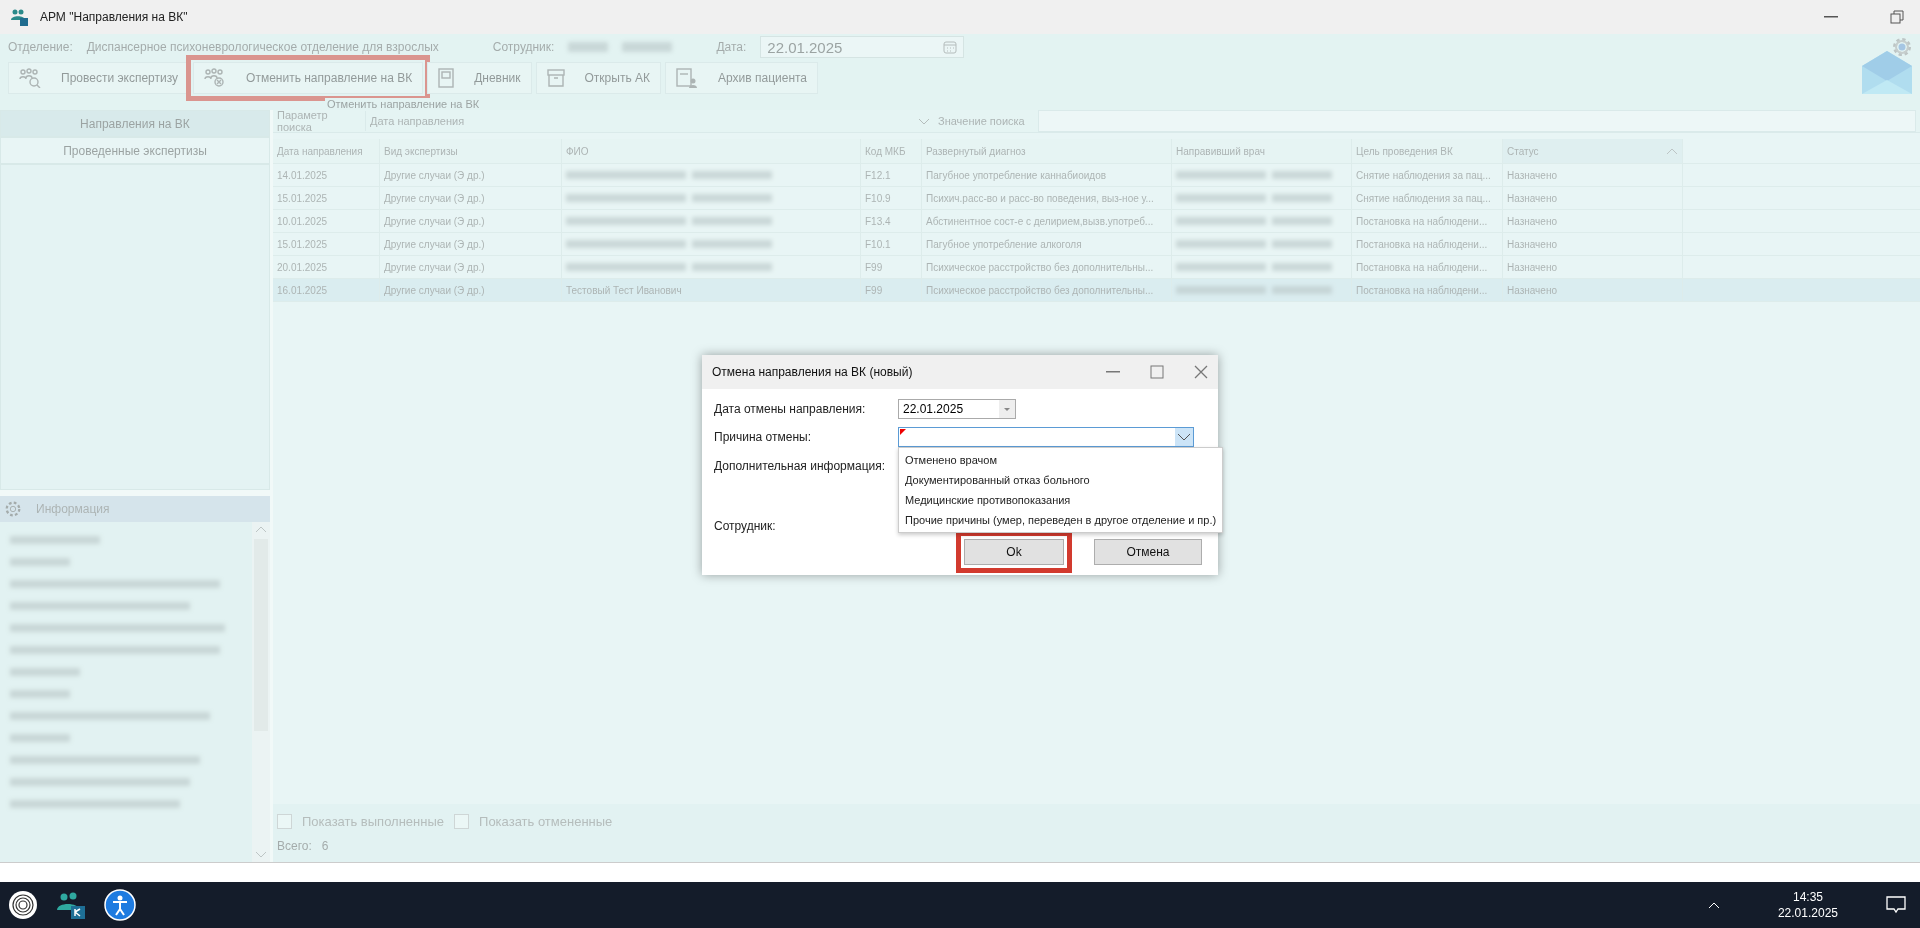 This screenshot has width=1920, height=928. What do you see at coordinates (1061, 460) in the screenshot?
I see `dropdown-option: Отменено врачом` at bounding box center [1061, 460].